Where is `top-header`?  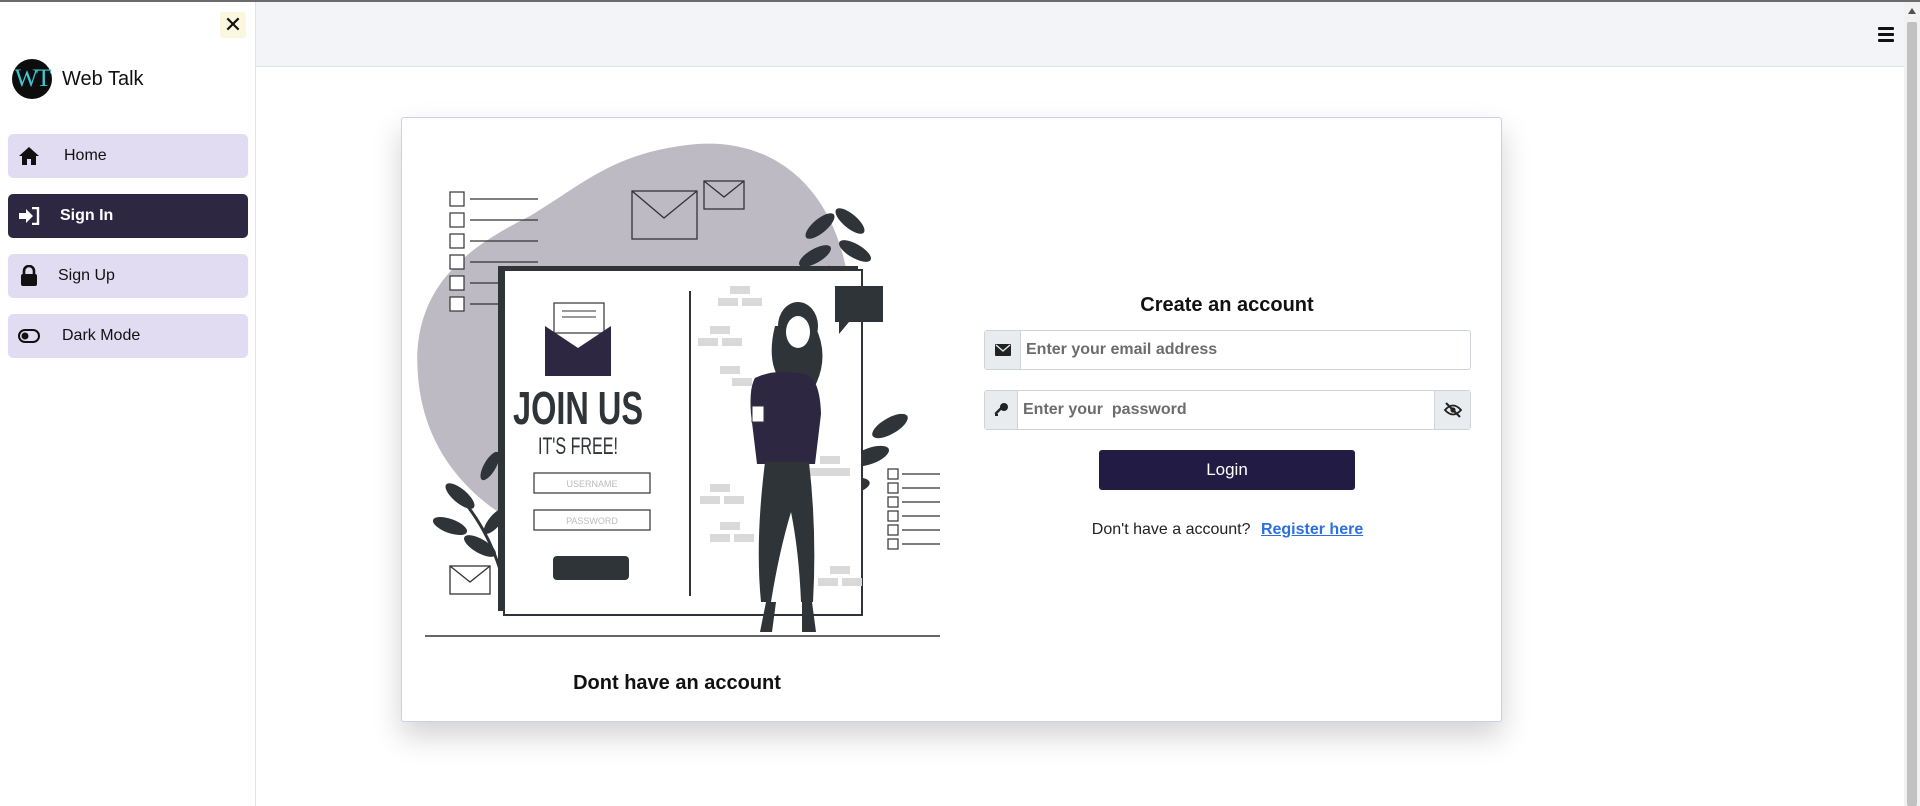
top-header is located at coordinates (1080, 34).